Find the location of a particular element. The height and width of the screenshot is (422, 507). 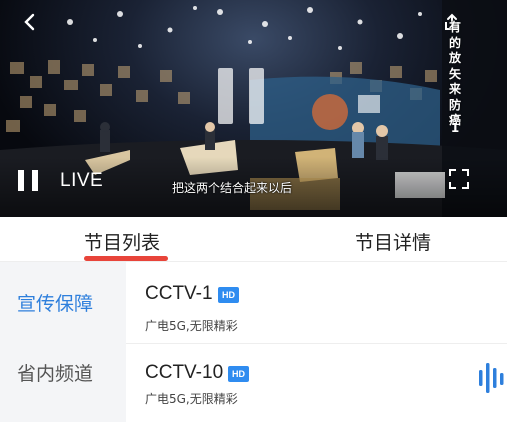

audio-wave-icon is located at coordinates (491, 378).